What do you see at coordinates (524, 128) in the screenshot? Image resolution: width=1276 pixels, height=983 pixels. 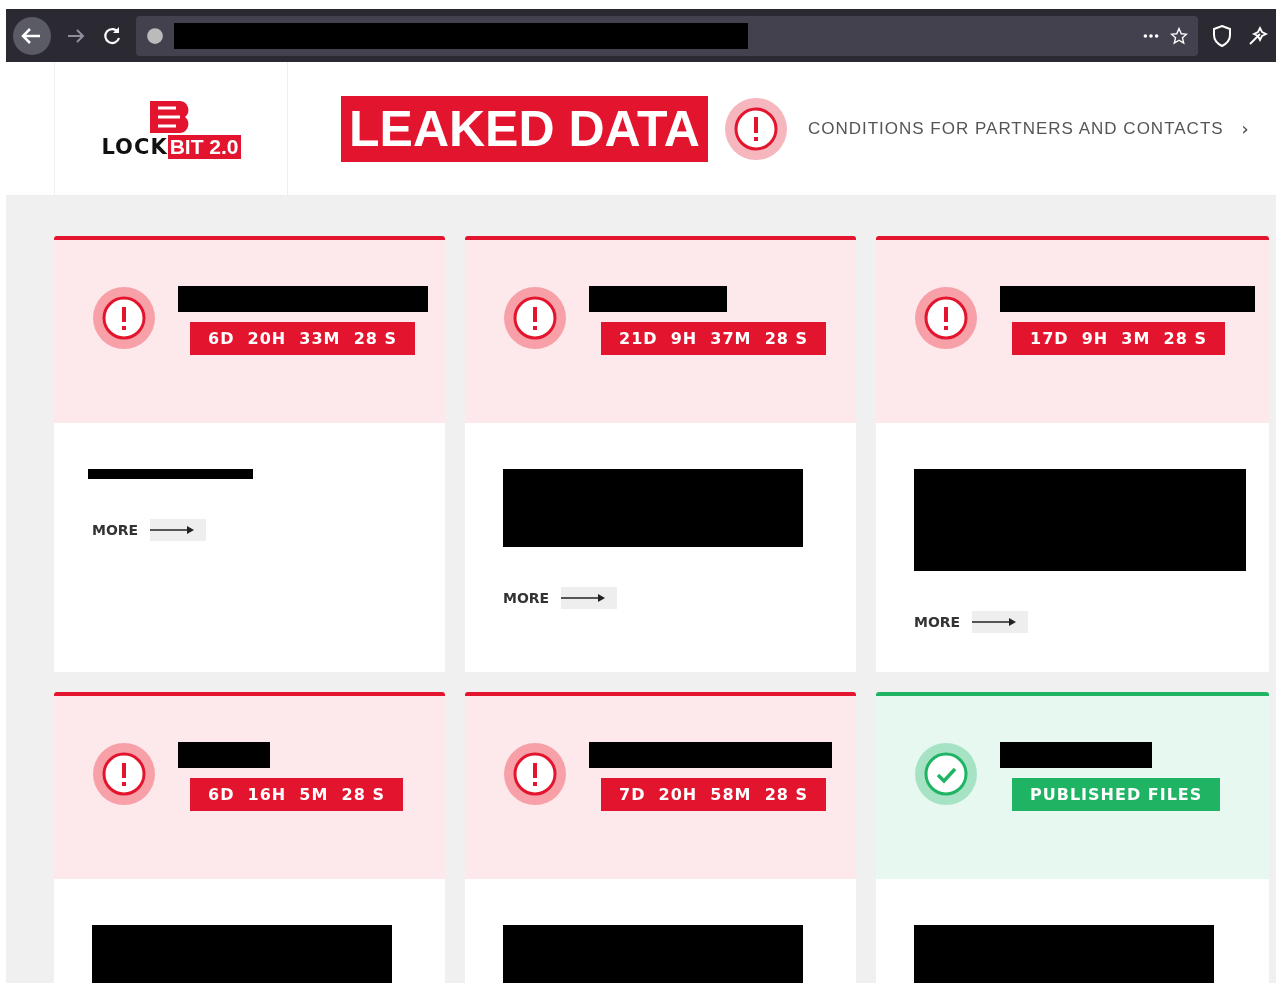 I see `page-title: LEAKED DATA` at bounding box center [524, 128].